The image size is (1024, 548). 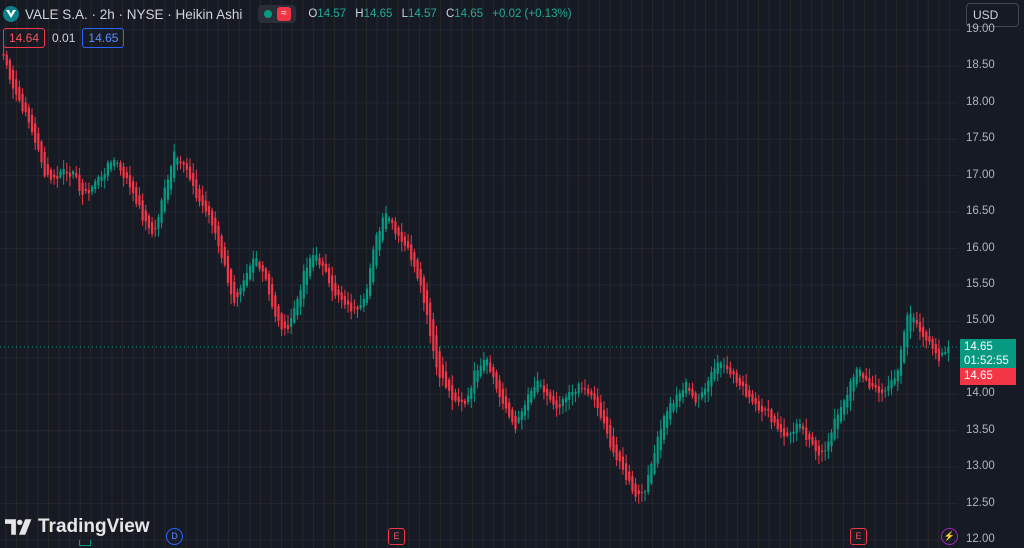 What do you see at coordinates (11, 14) in the screenshot?
I see `symbol-logo-icon` at bounding box center [11, 14].